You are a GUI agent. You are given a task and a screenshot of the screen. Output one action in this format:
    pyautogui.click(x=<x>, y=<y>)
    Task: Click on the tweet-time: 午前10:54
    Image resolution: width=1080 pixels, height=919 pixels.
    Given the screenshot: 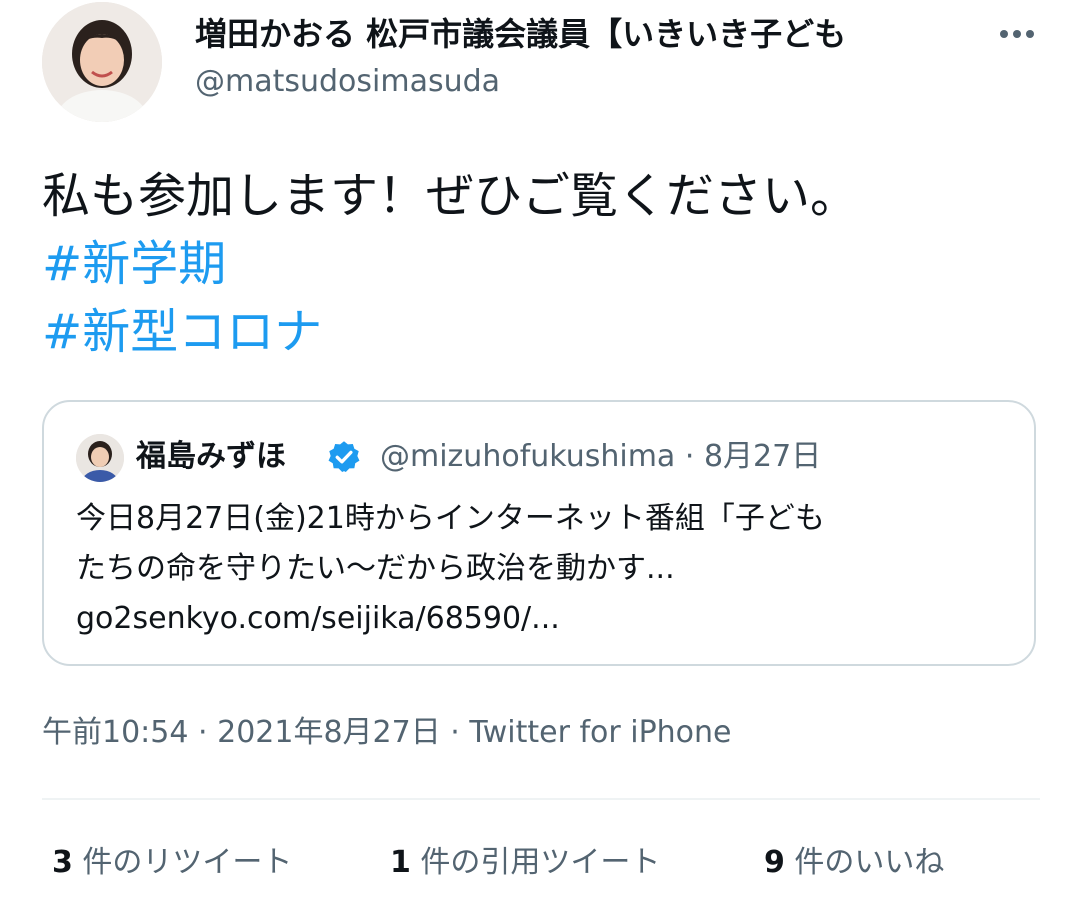 What is the action you would take?
    pyautogui.click(x=115, y=732)
    